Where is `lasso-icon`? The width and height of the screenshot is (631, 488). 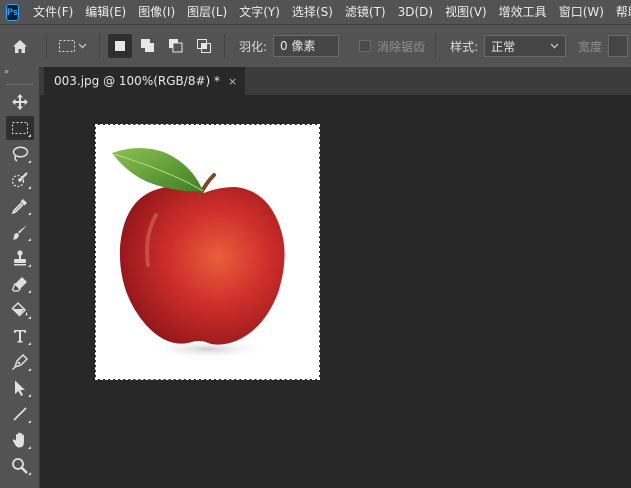
lasso-icon is located at coordinates (20, 154).